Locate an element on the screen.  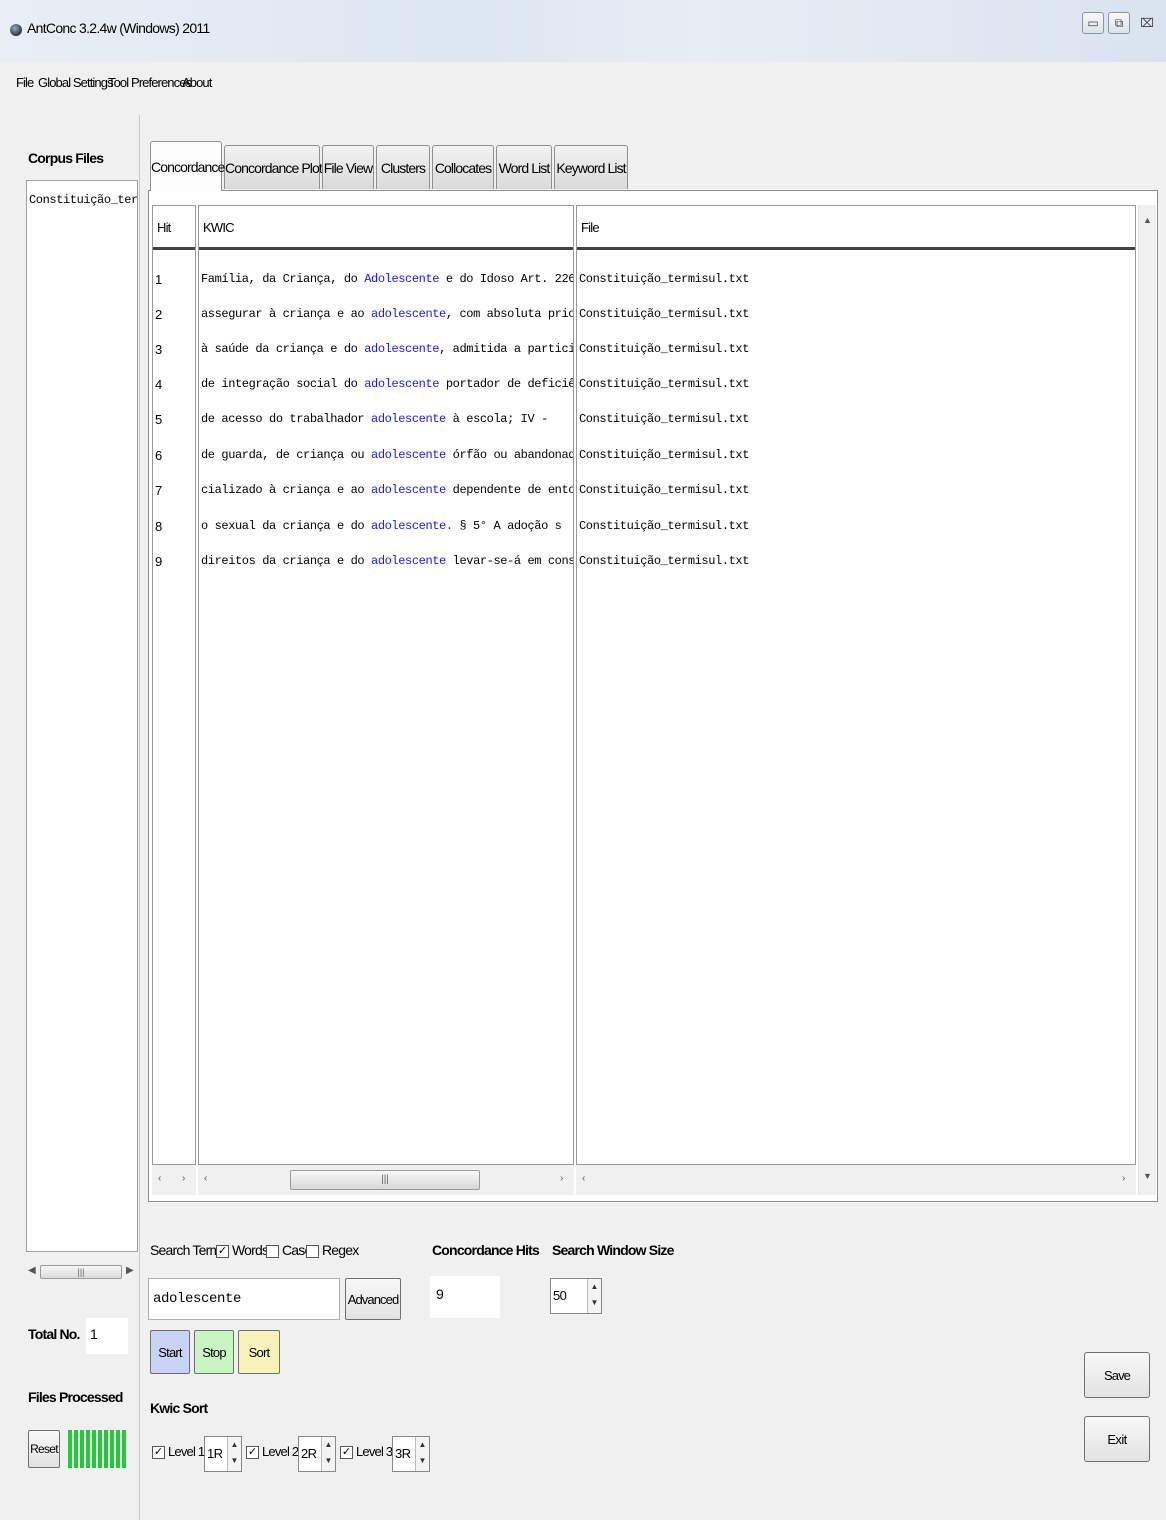
scroll-right-arrow-icon: ▶ is located at coordinates (130, 1270).